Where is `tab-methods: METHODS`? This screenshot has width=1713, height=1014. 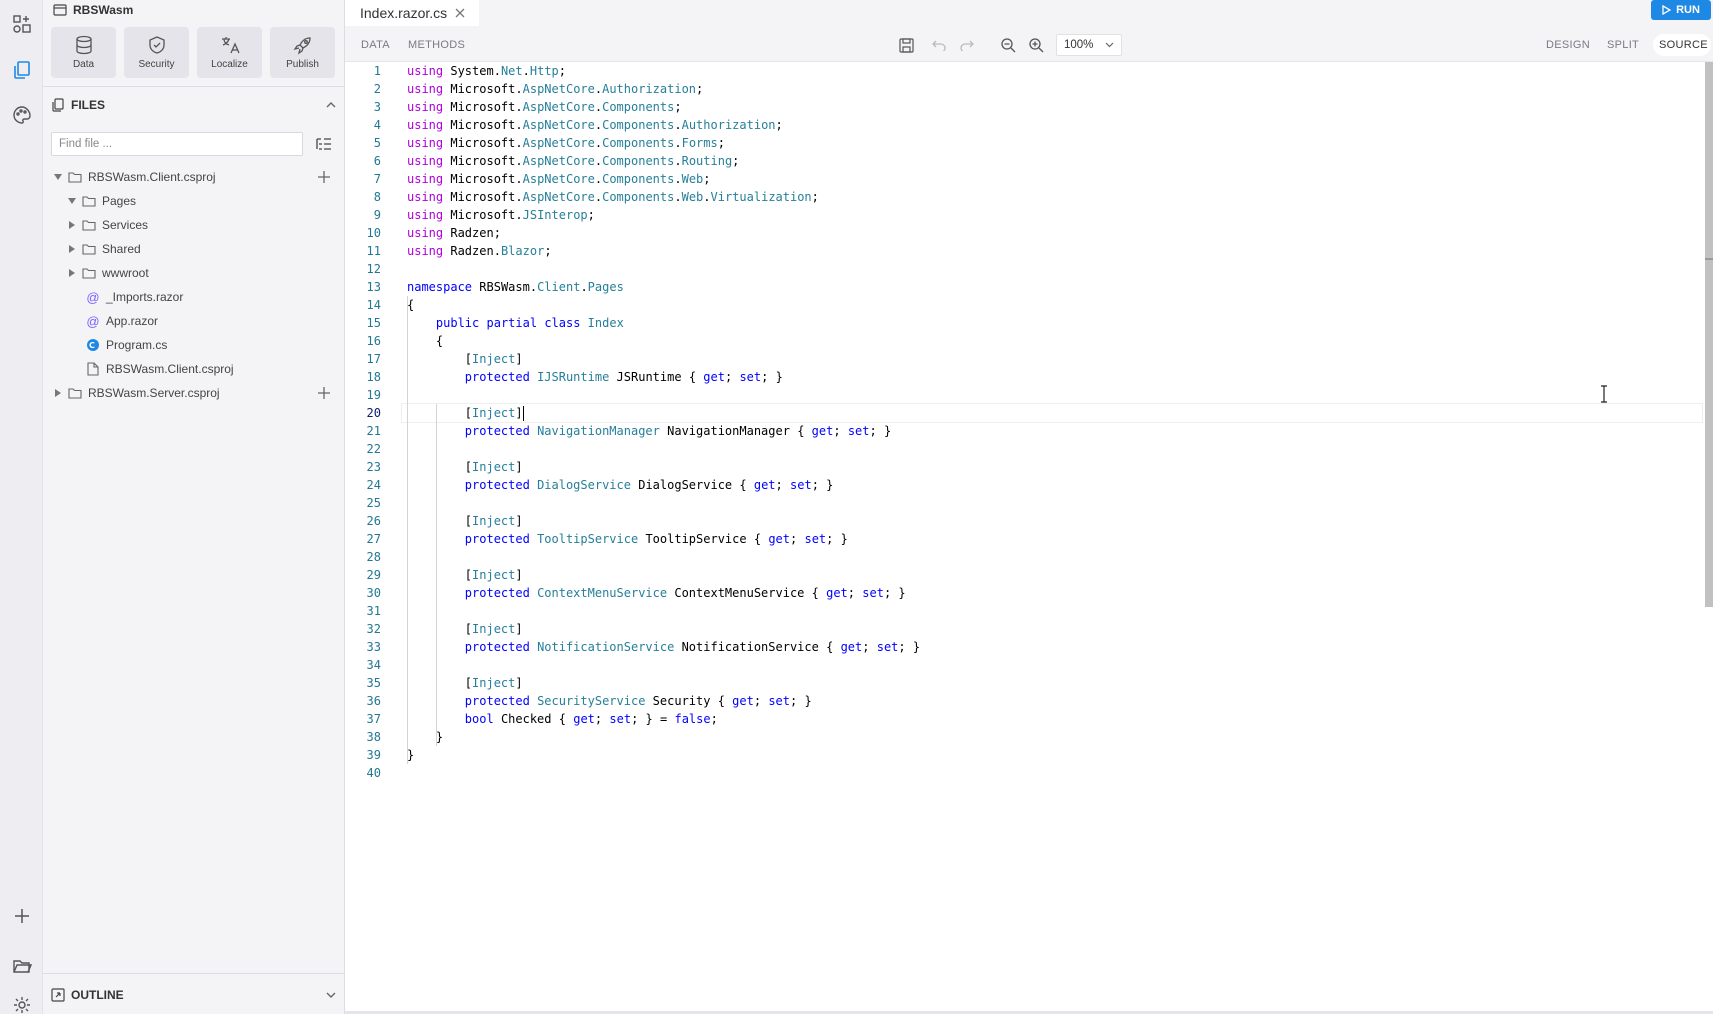 tab-methods: METHODS is located at coordinates (436, 45).